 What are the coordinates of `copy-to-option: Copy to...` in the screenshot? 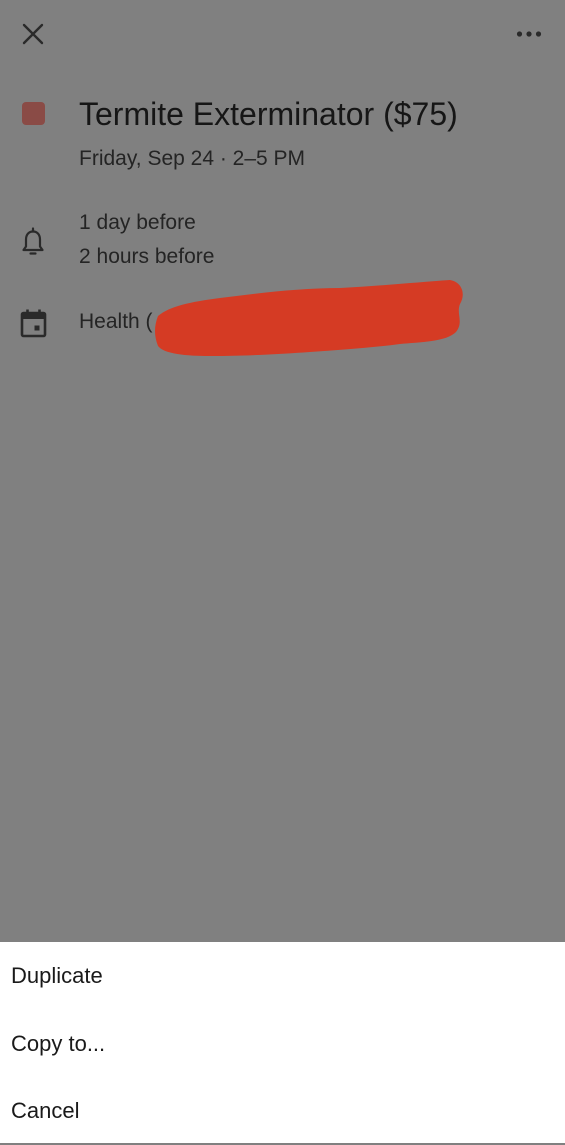 It's located at (282, 1044).